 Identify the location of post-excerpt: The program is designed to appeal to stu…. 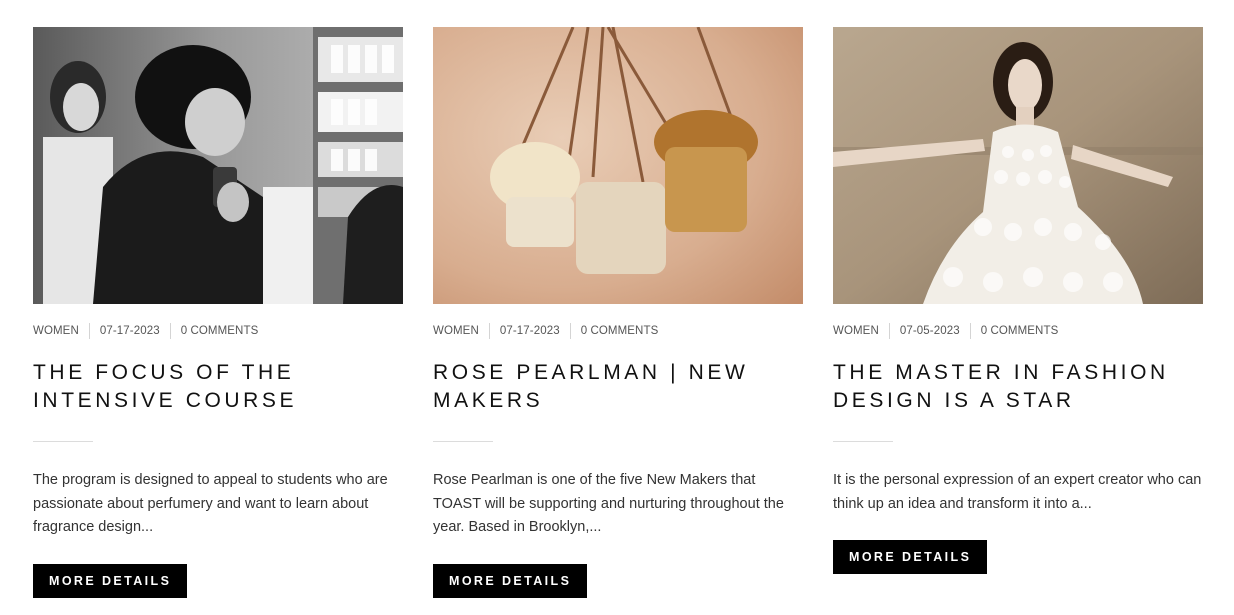
(210, 503).